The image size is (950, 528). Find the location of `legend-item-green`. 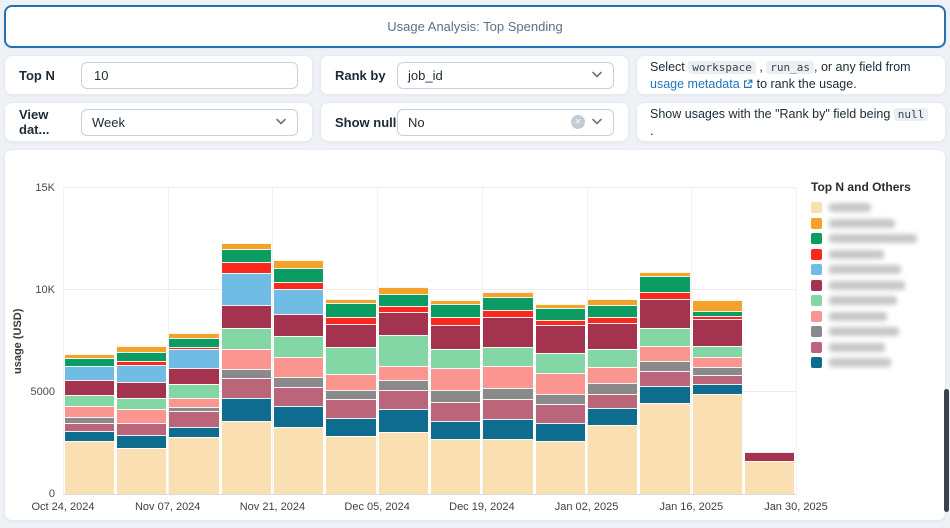

legend-item-green is located at coordinates (876, 238).